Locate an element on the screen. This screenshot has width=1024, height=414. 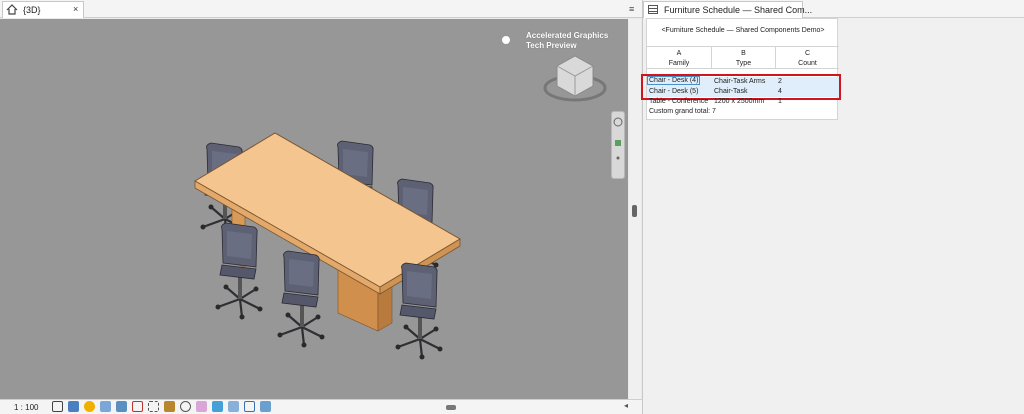
analytical-model-icon is located at coordinates (217, 406).